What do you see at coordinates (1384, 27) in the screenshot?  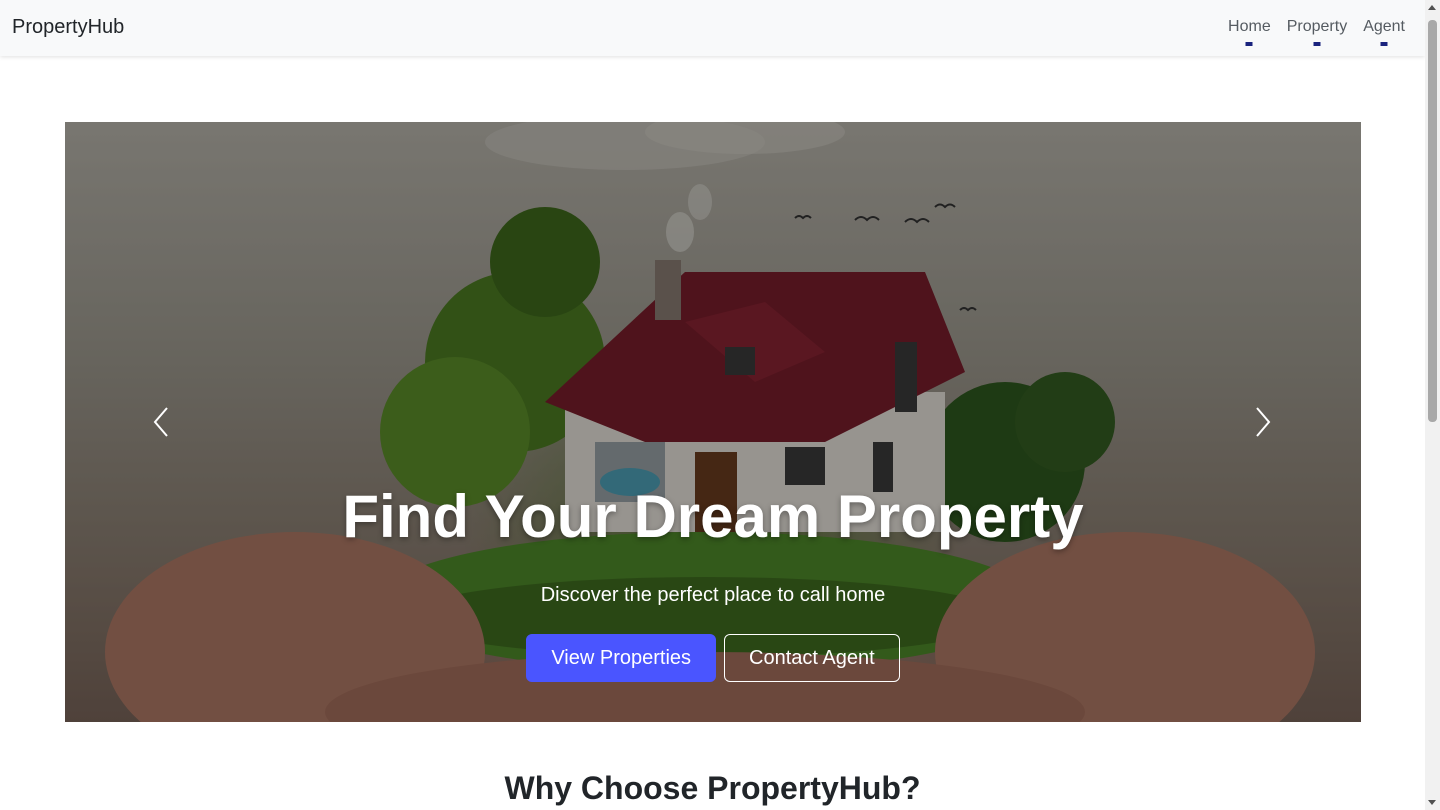 I see `nav-link-agent: Agent` at bounding box center [1384, 27].